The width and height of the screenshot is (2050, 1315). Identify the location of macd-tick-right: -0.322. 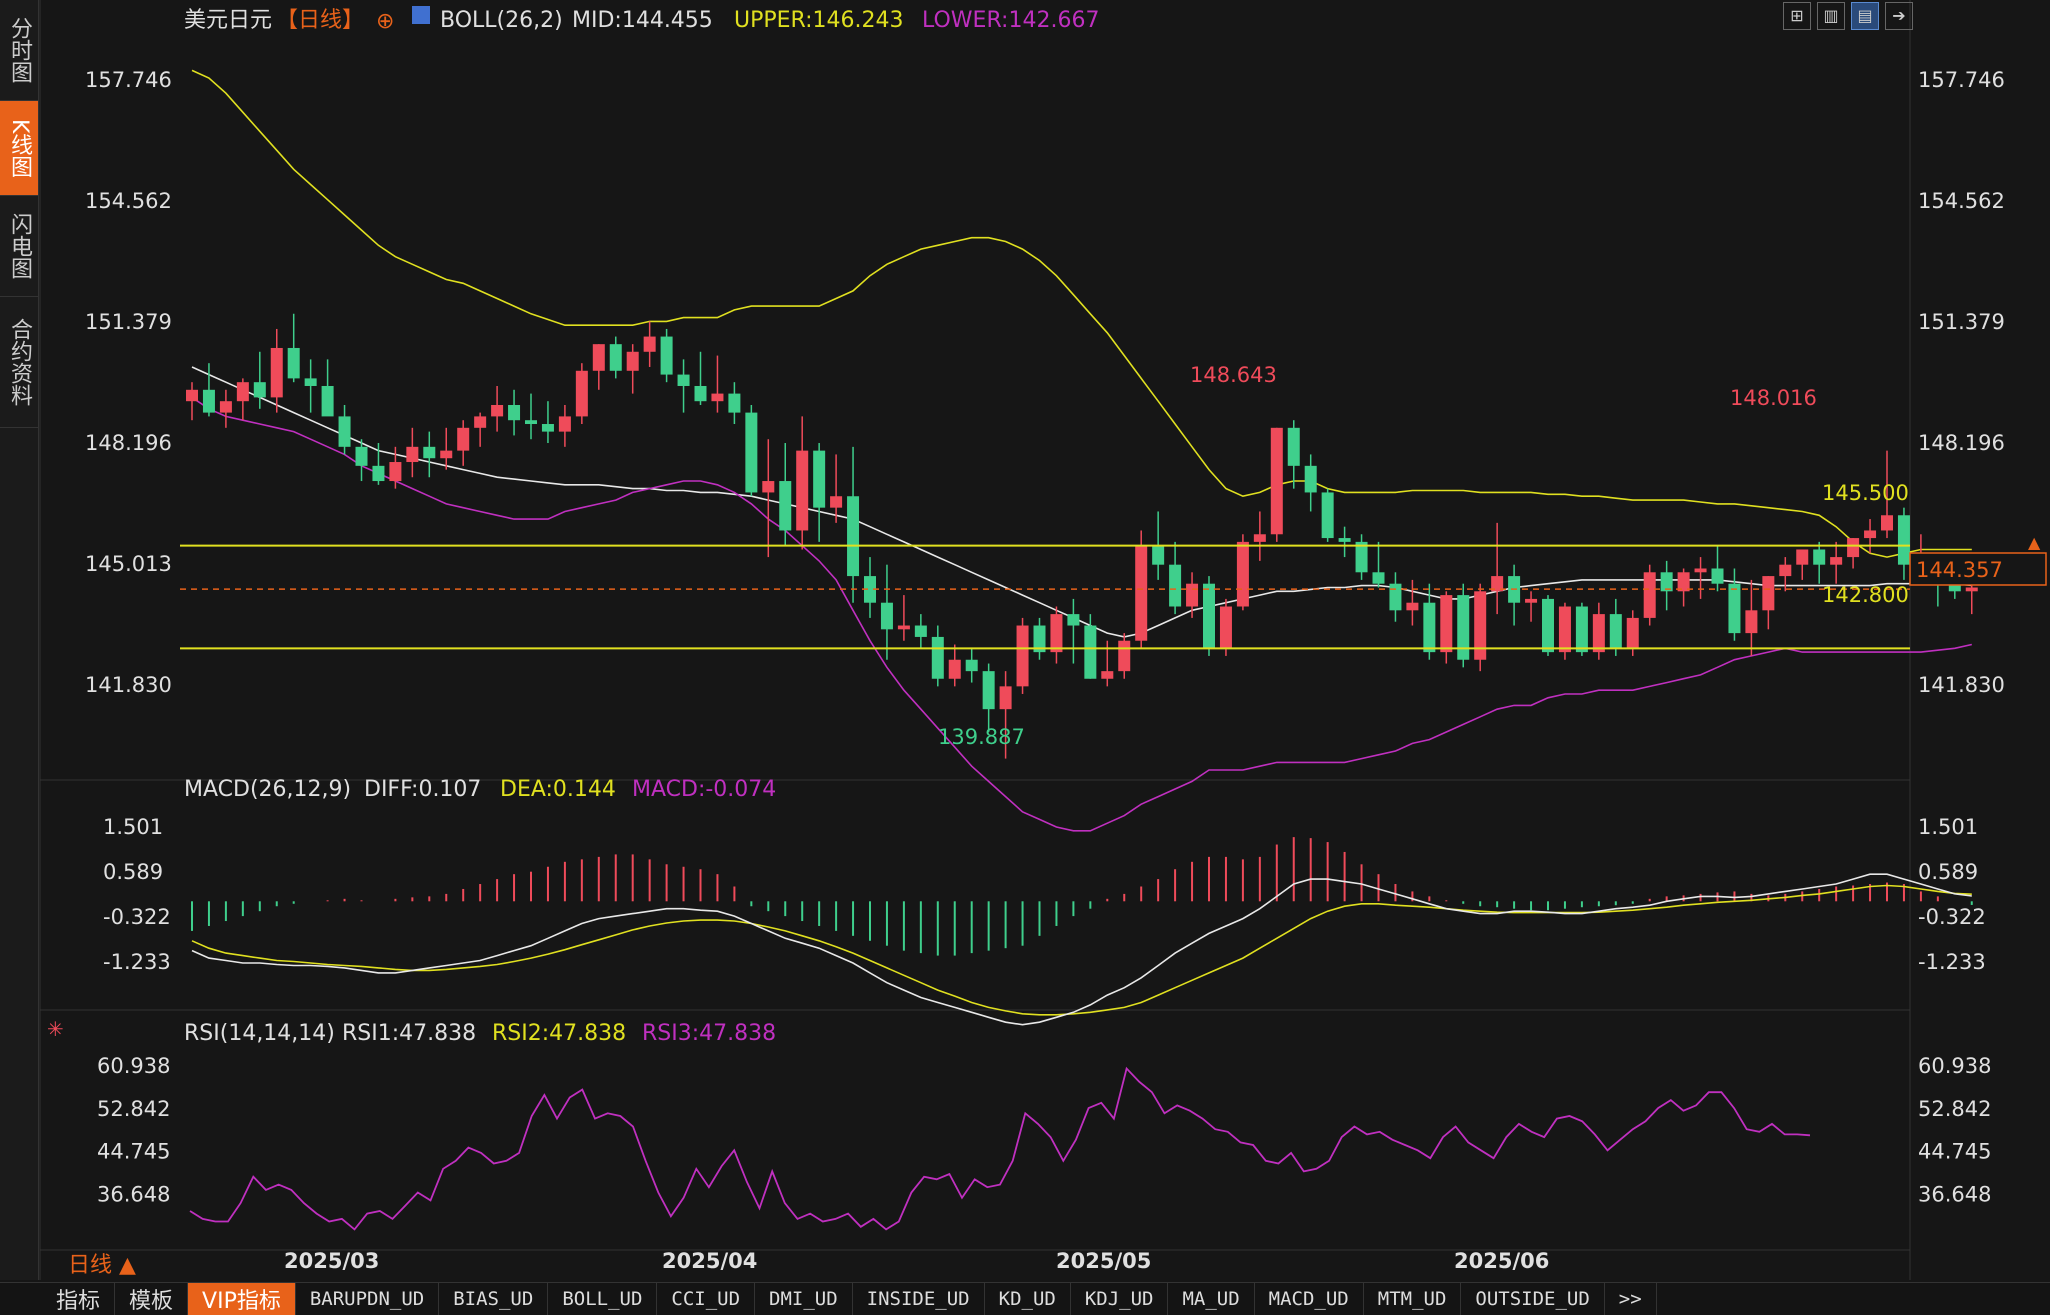
(1952, 917).